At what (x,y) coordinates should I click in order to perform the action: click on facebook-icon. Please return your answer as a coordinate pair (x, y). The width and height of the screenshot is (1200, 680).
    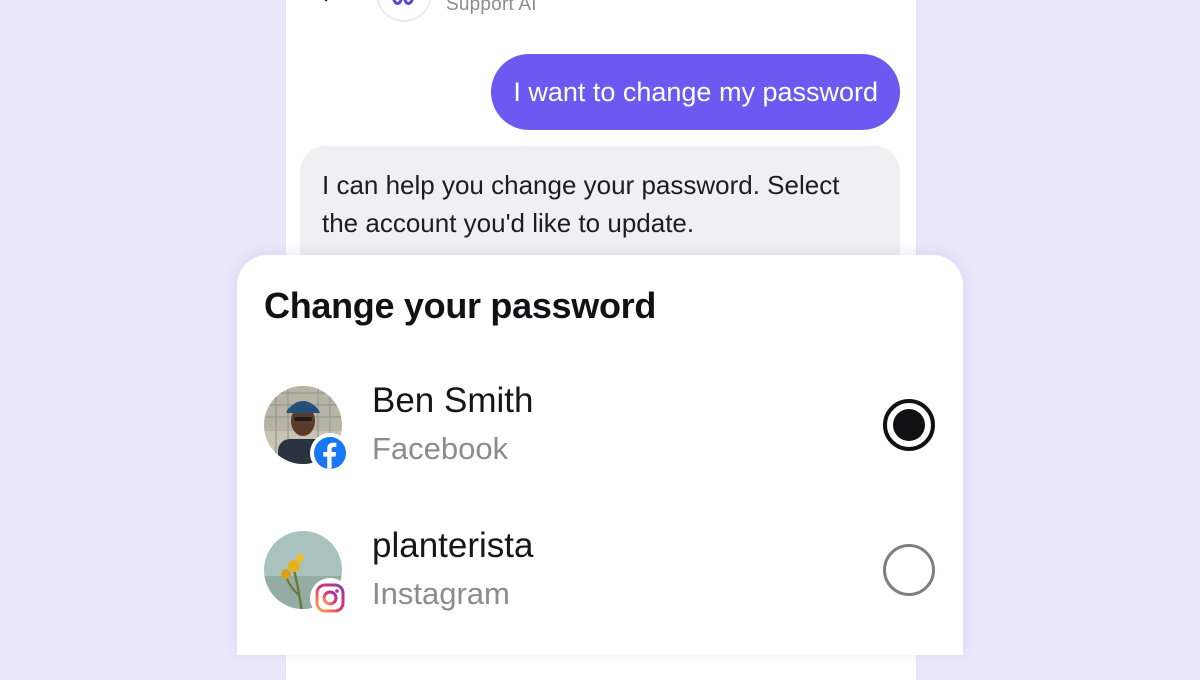
    Looking at the image, I should click on (330, 453).